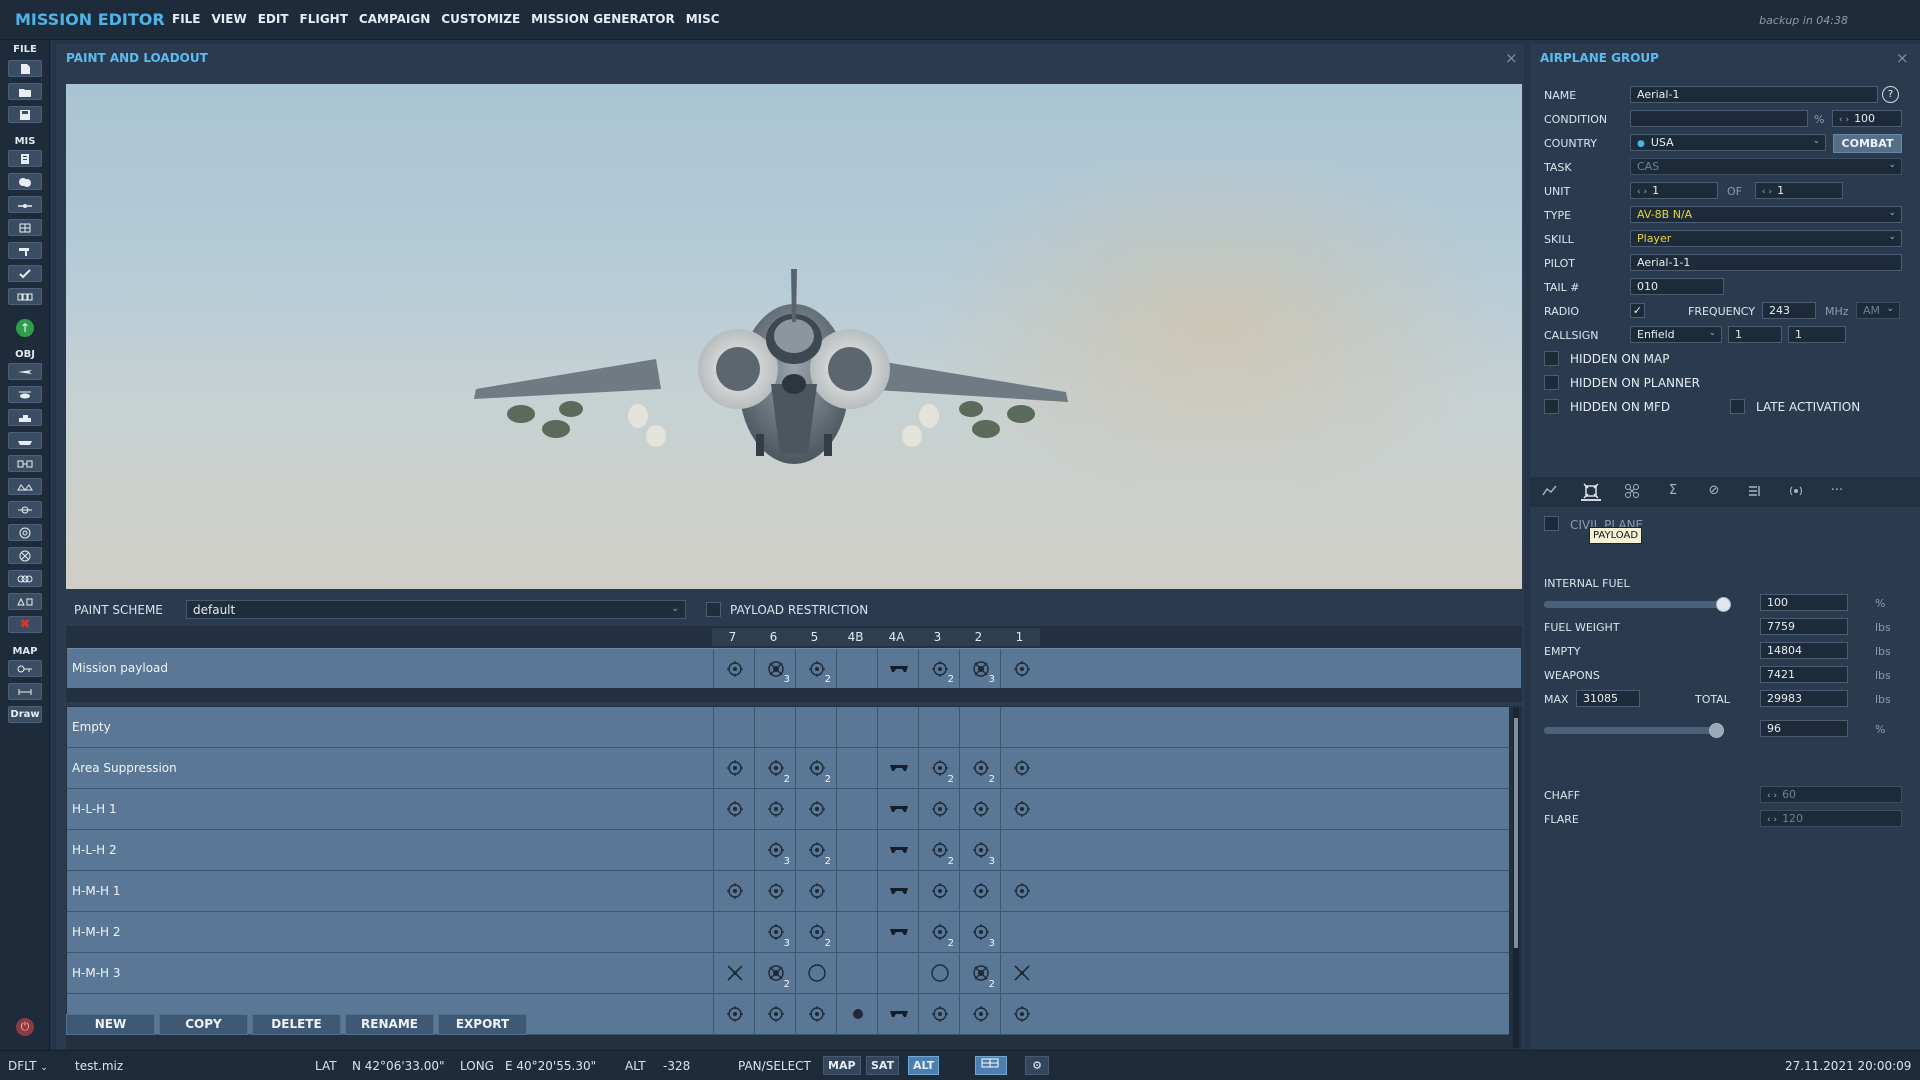  What do you see at coordinates (1755, 334) in the screenshot?
I see `callsign-number-1: 1` at bounding box center [1755, 334].